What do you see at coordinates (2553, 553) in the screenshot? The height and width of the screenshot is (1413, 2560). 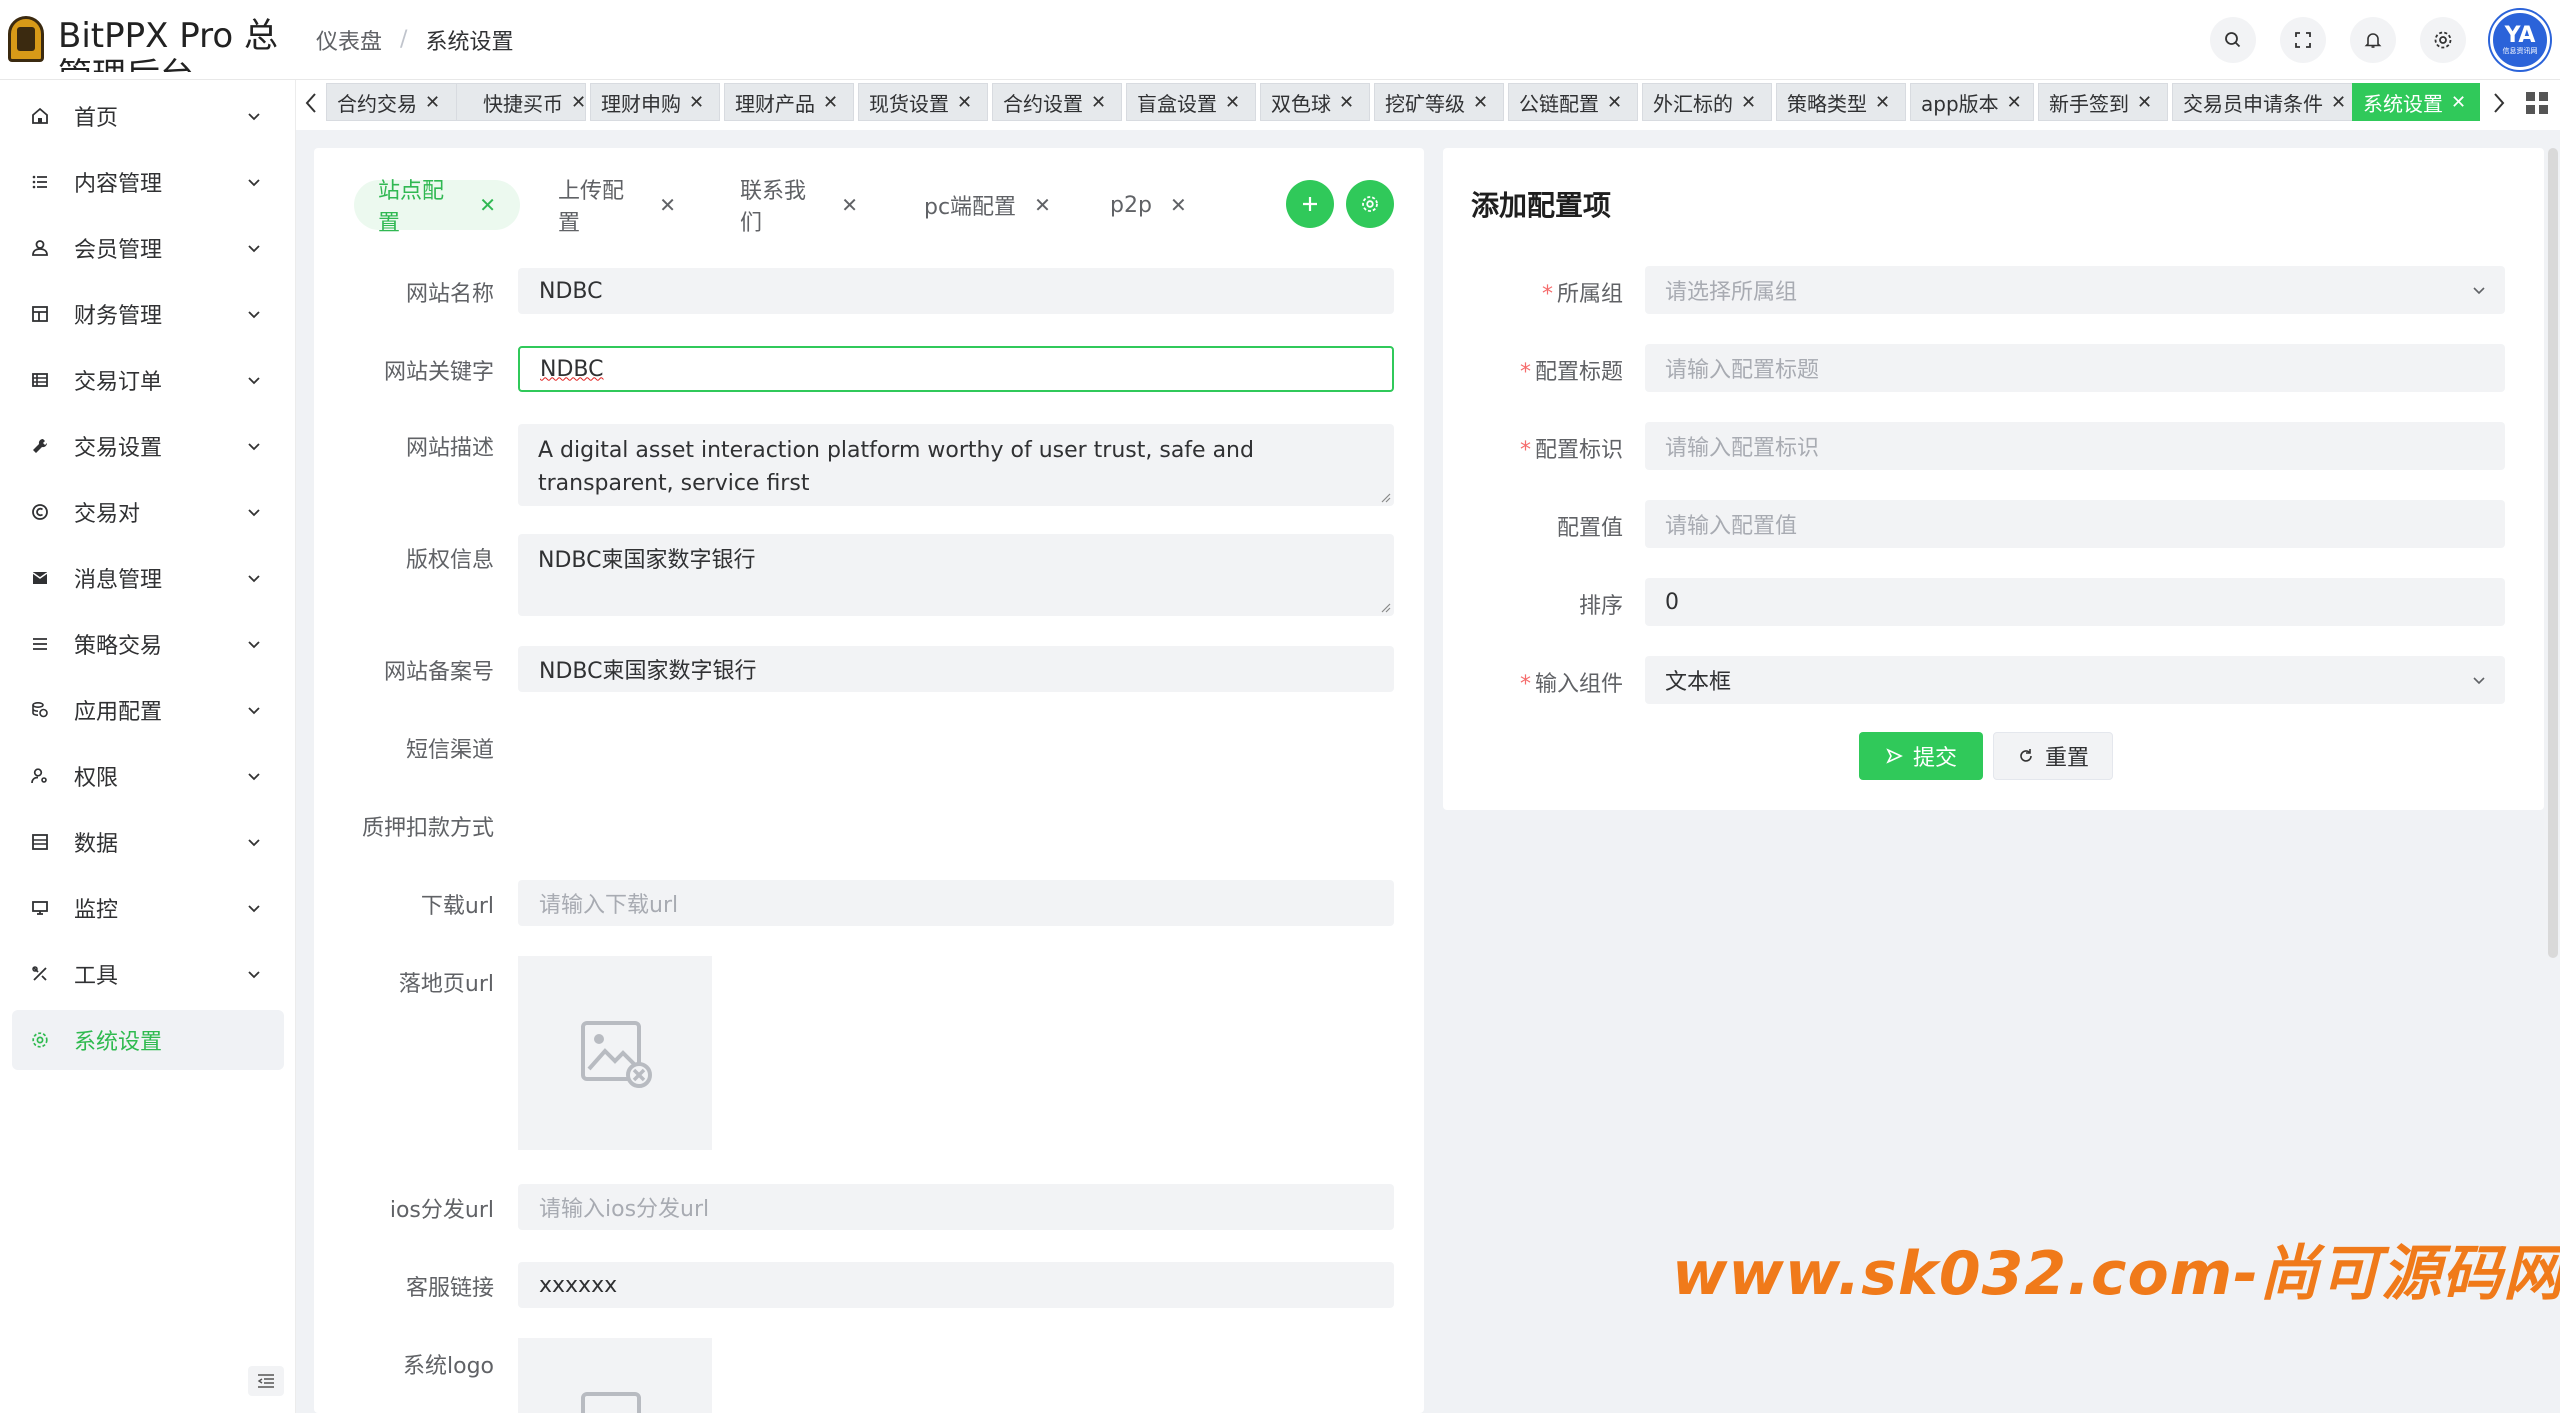 I see `page-scrollbar` at bounding box center [2553, 553].